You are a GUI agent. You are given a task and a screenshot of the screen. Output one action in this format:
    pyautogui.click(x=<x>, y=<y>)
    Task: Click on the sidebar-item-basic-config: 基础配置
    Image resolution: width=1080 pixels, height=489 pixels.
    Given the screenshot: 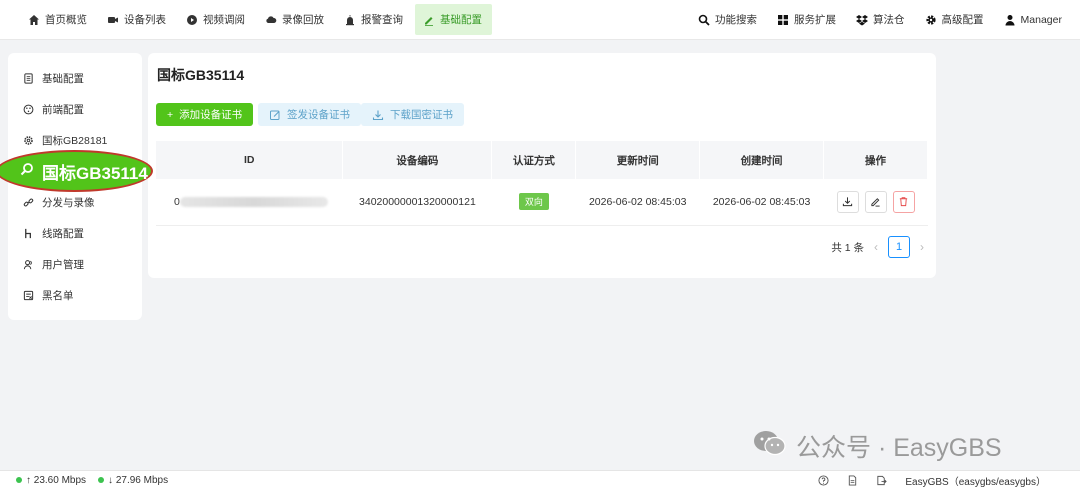 What is the action you would take?
    pyautogui.click(x=53, y=78)
    